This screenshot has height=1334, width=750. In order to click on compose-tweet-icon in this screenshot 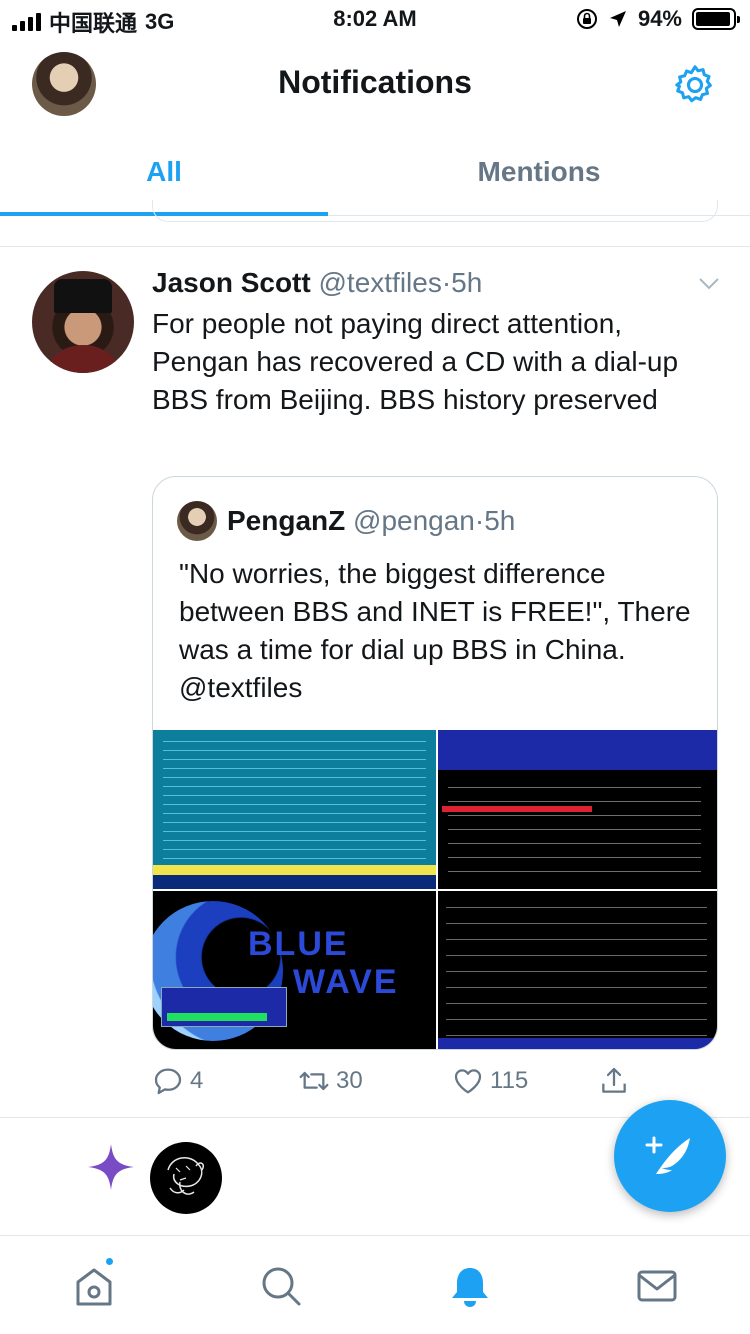, I will do `click(667, 1155)`.